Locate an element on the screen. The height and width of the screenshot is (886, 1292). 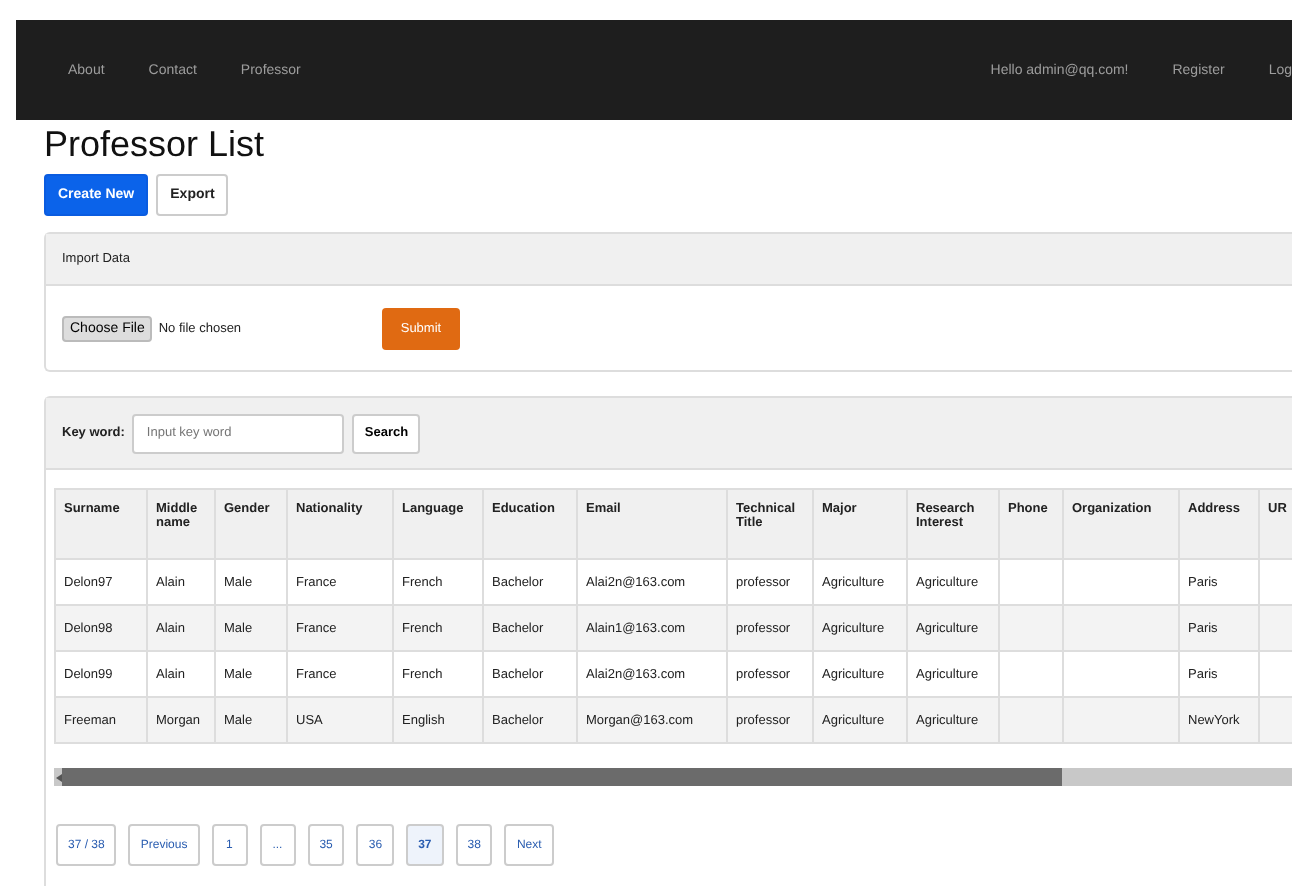
scrollbar-thumb is located at coordinates (562, 777).